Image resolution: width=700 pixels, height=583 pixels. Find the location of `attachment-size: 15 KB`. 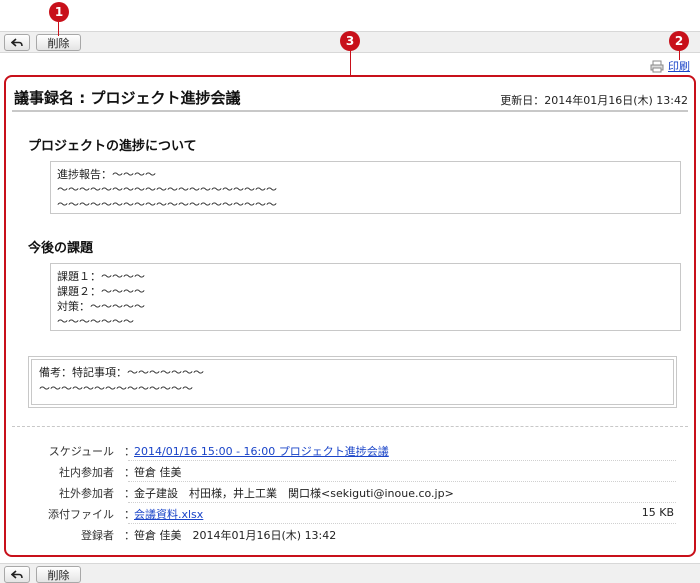

attachment-size: 15 KB is located at coordinates (657, 512).